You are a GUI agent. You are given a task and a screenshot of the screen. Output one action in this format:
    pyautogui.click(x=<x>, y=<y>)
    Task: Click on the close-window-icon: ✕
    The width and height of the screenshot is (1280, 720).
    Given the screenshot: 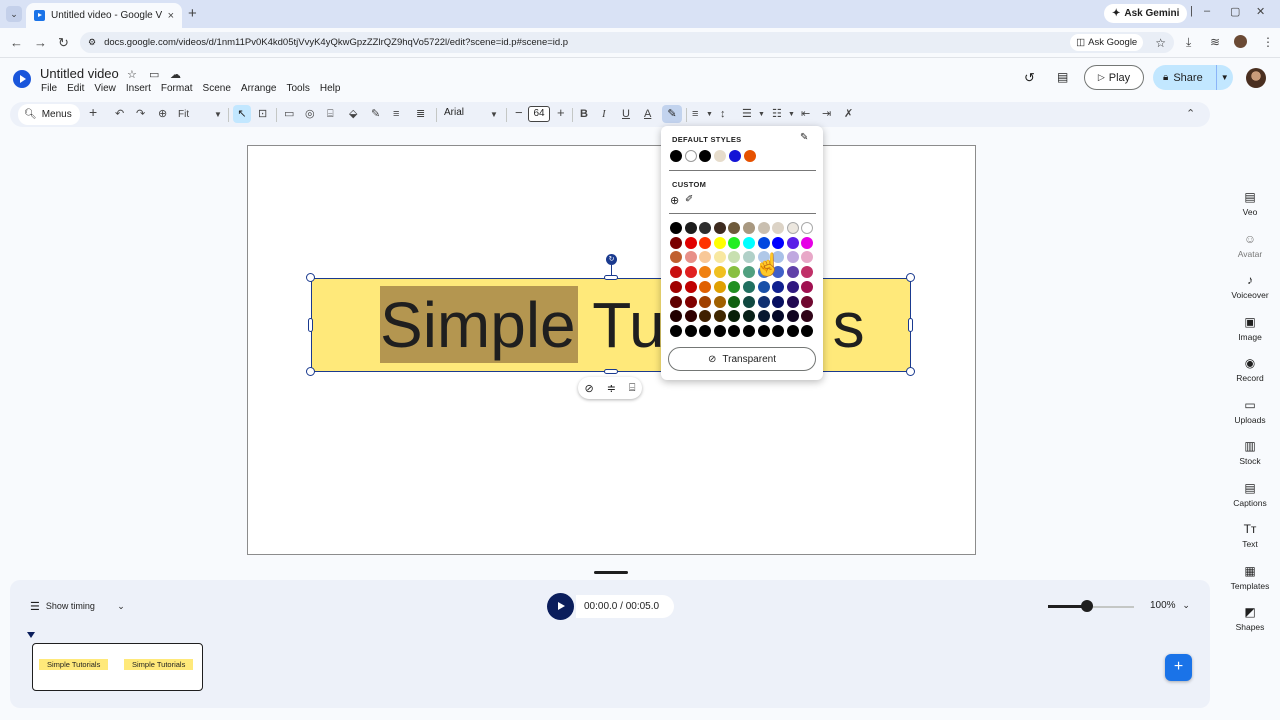 What is the action you would take?
    pyautogui.click(x=1260, y=11)
    